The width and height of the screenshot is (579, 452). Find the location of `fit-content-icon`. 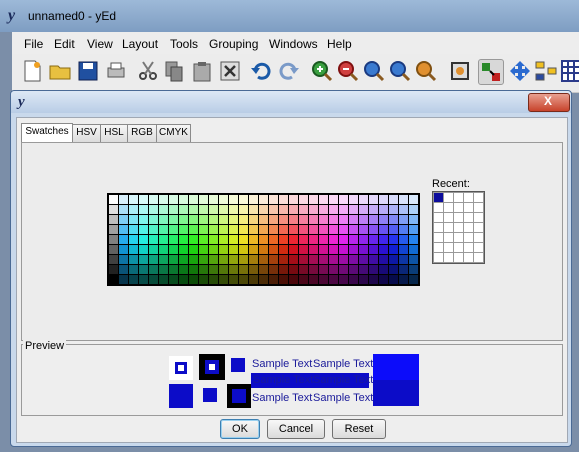

fit-content-icon is located at coordinates (460, 71).